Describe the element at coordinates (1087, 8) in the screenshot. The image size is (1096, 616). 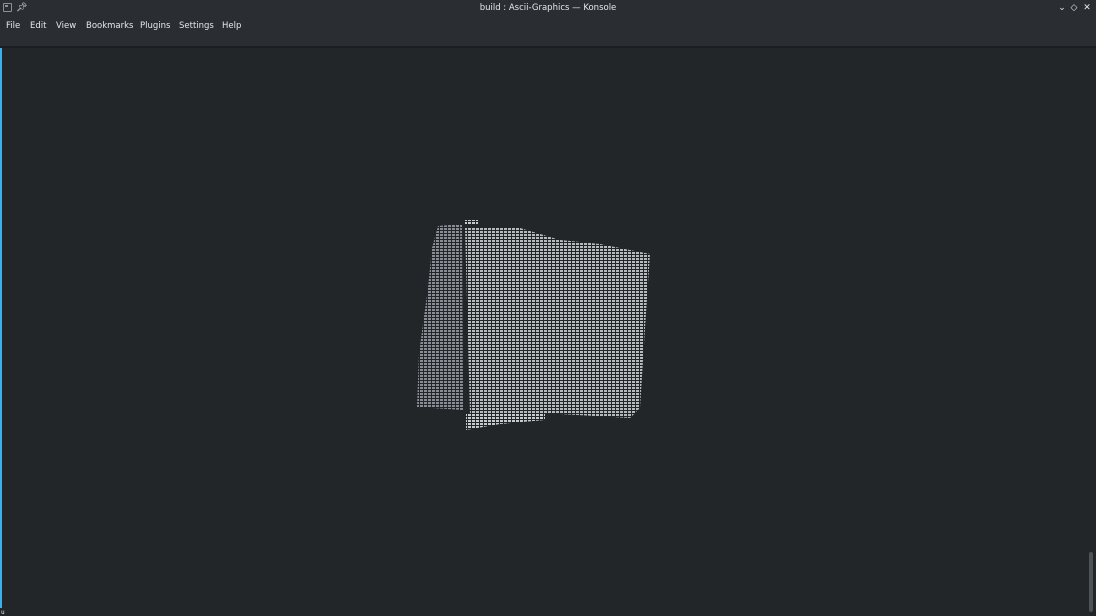
I see `close-icon: ✕` at that location.